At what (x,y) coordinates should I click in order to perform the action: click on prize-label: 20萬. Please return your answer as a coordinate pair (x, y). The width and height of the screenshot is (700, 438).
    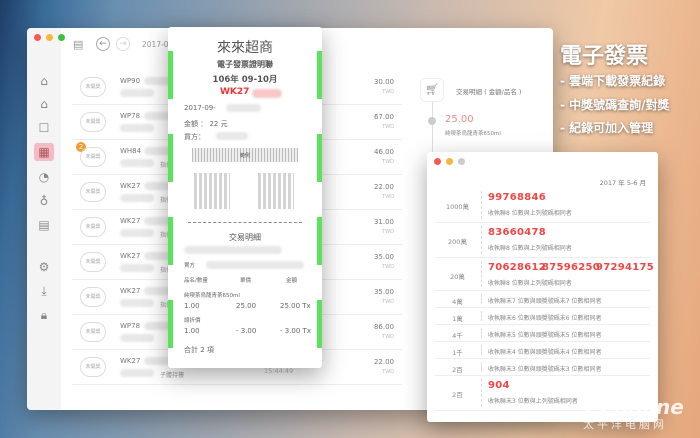
    Looking at the image, I should click on (457, 277).